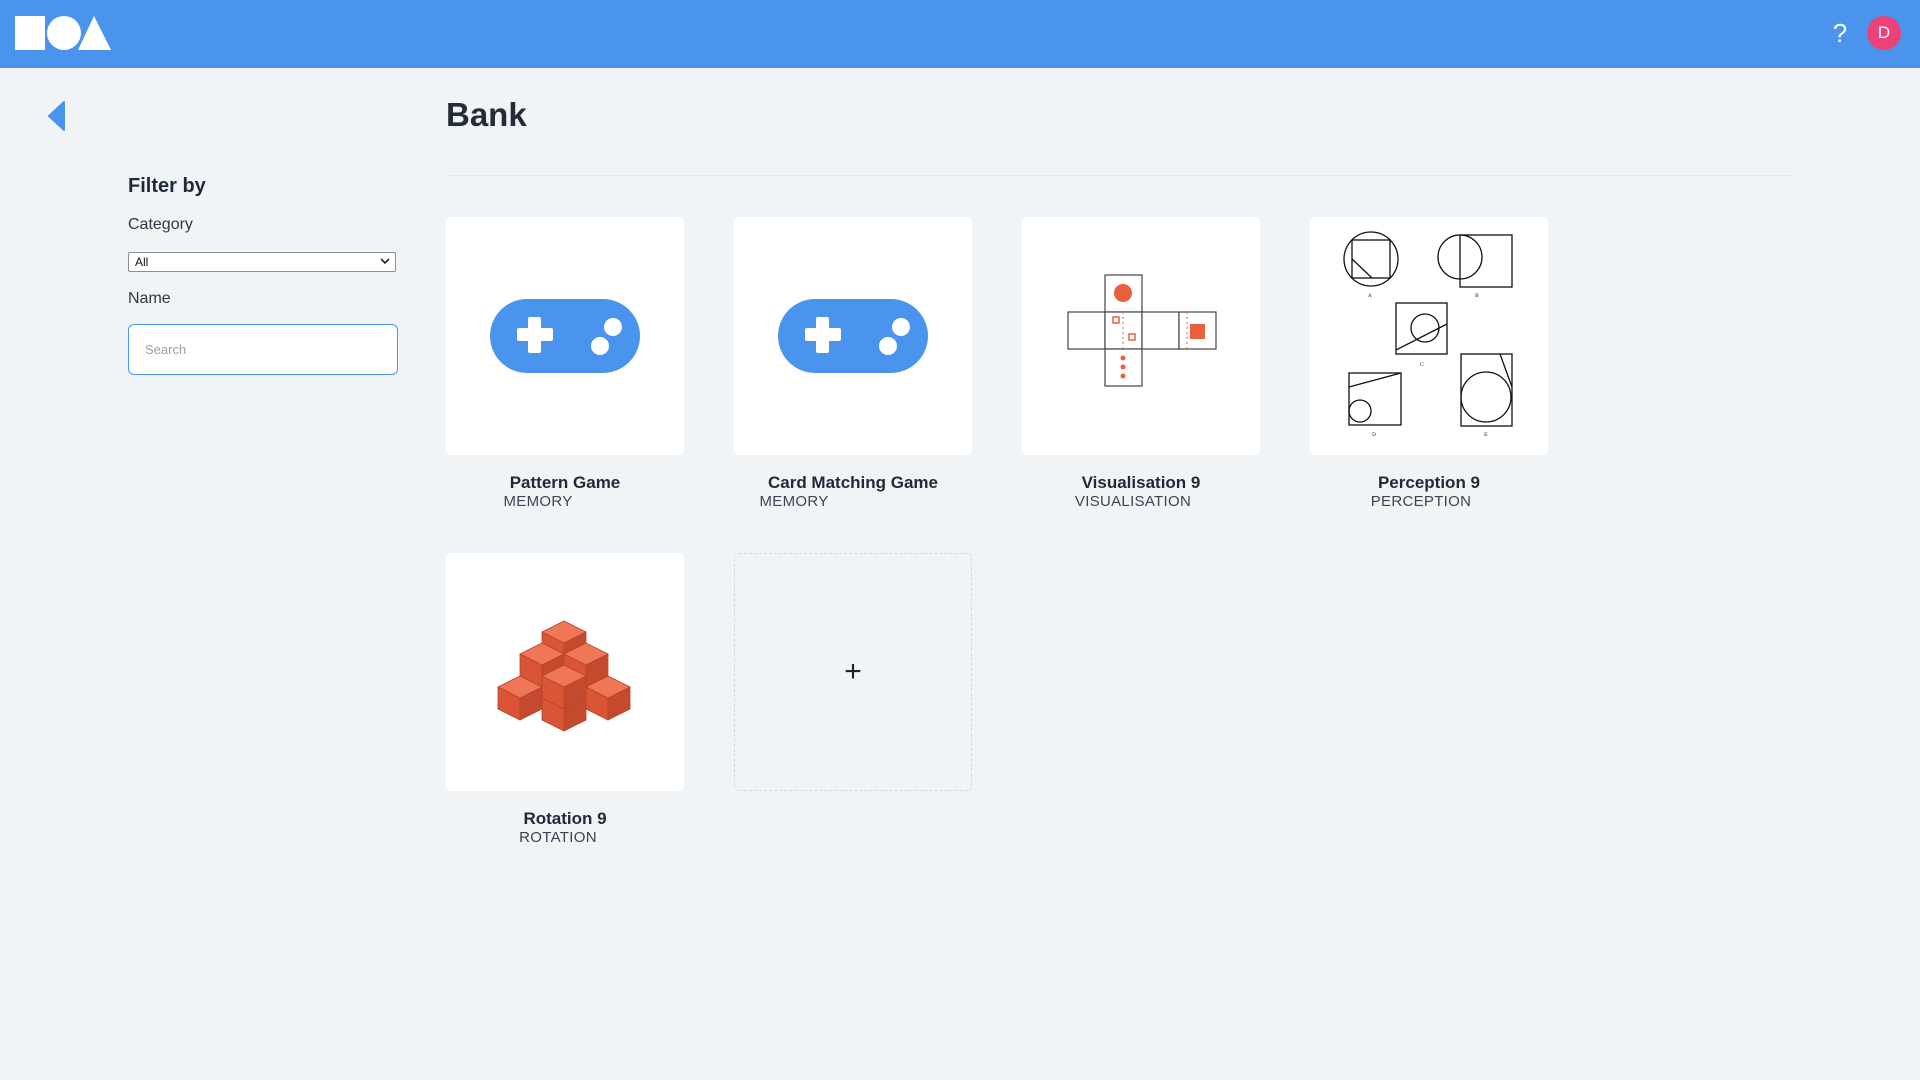  Describe the element at coordinates (142, 262) in the screenshot. I see `category-select-value: All` at that location.